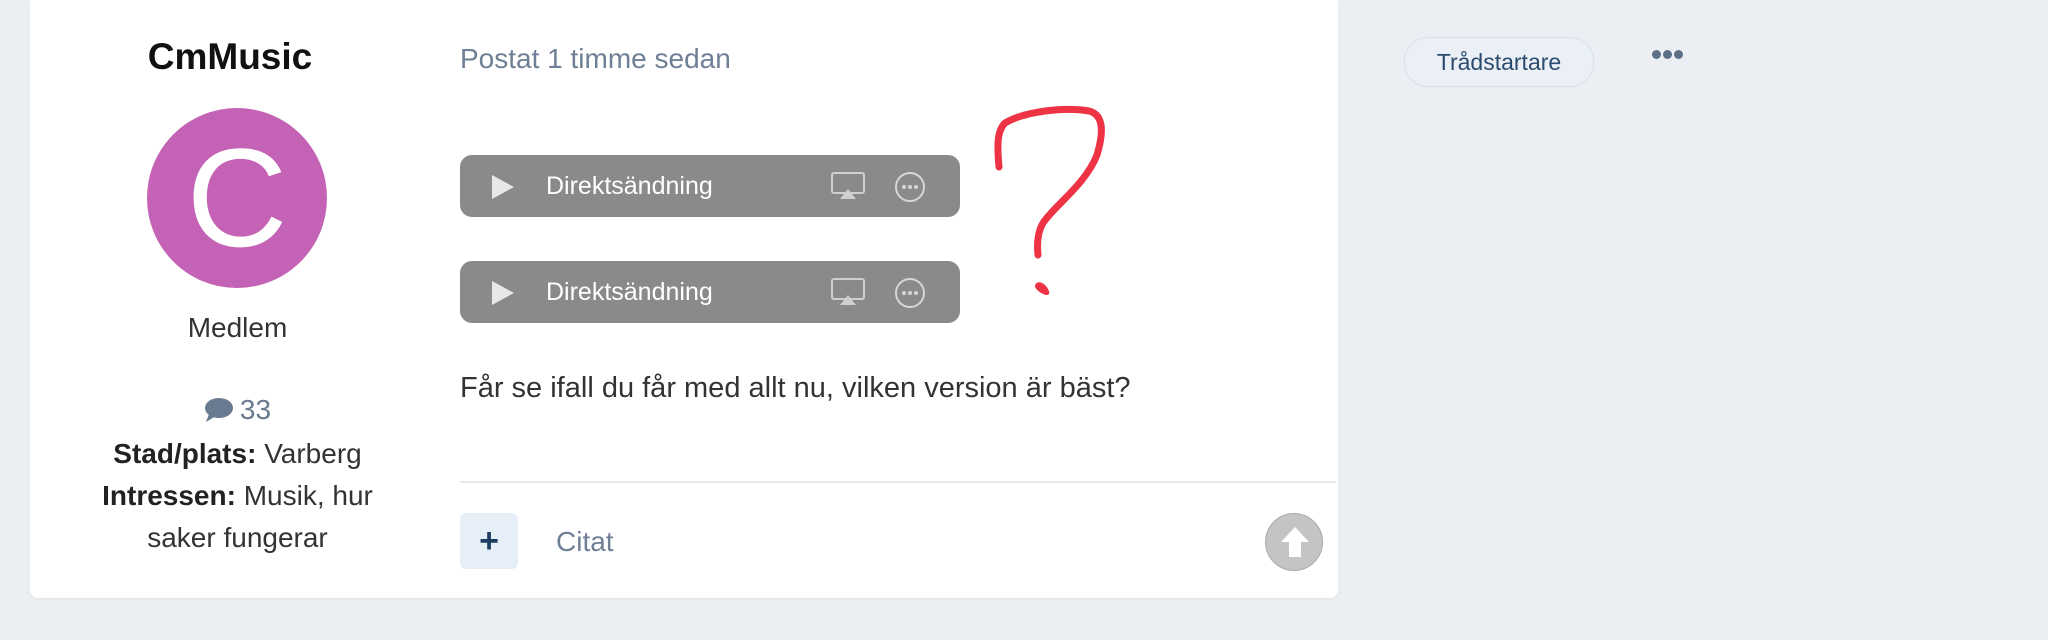 The image size is (2048, 640). Describe the element at coordinates (237, 198) in the screenshot. I see `avatar: C` at that location.